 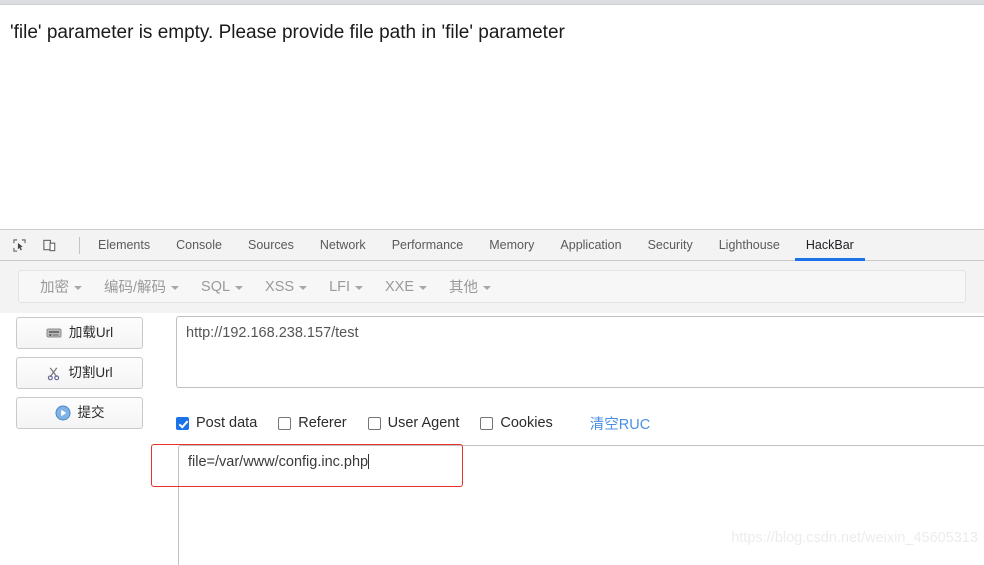 What do you see at coordinates (62, 413) in the screenshot?
I see `play-icon` at bounding box center [62, 413].